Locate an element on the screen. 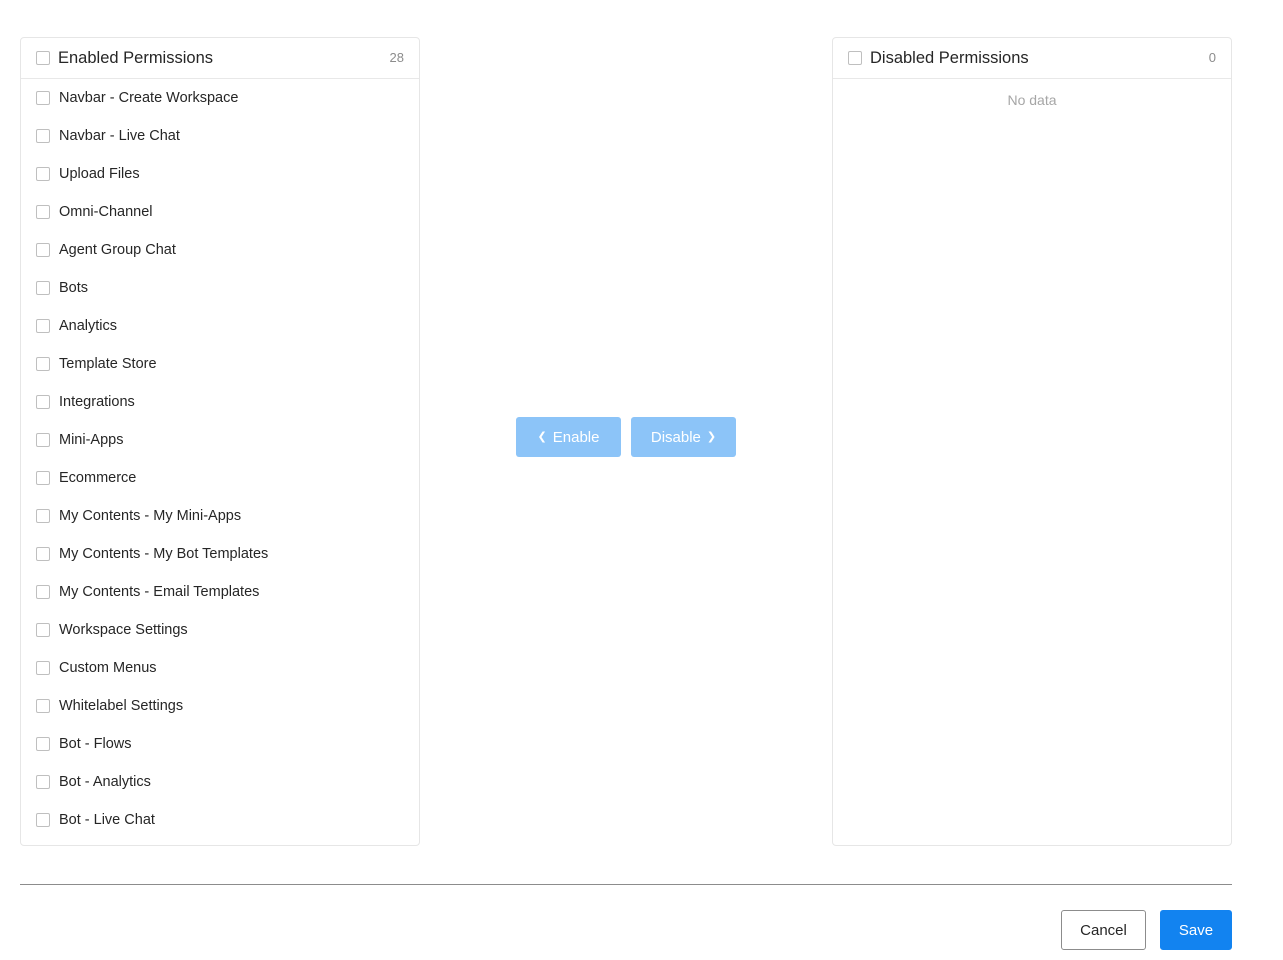 The image size is (1283, 960). permission-label: Template Store is located at coordinates (108, 364).